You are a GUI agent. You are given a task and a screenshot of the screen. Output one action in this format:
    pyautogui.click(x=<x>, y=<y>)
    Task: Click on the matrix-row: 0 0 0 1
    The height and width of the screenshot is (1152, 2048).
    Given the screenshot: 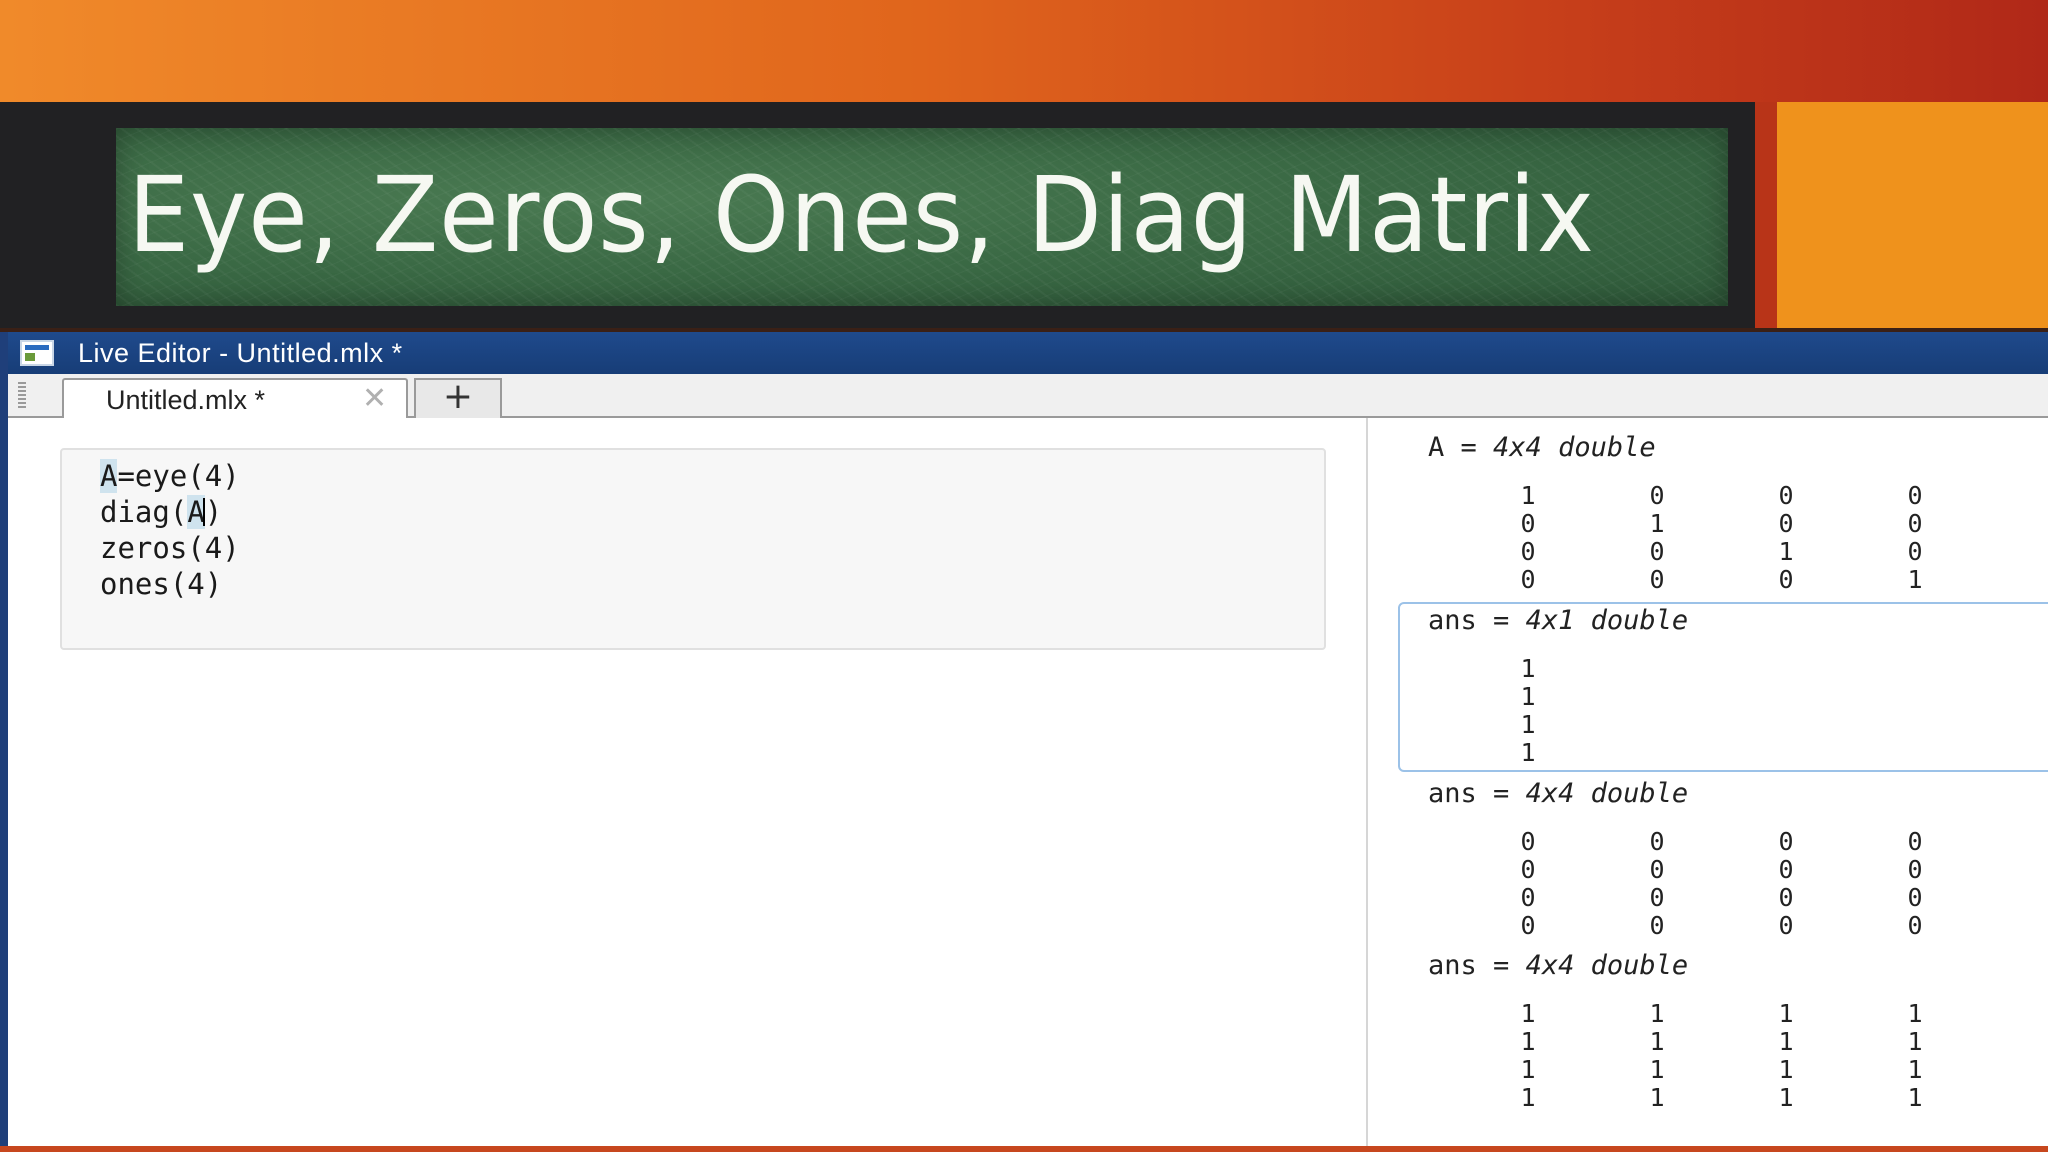 What is the action you would take?
    pyautogui.click(x=1024, y=580)
    